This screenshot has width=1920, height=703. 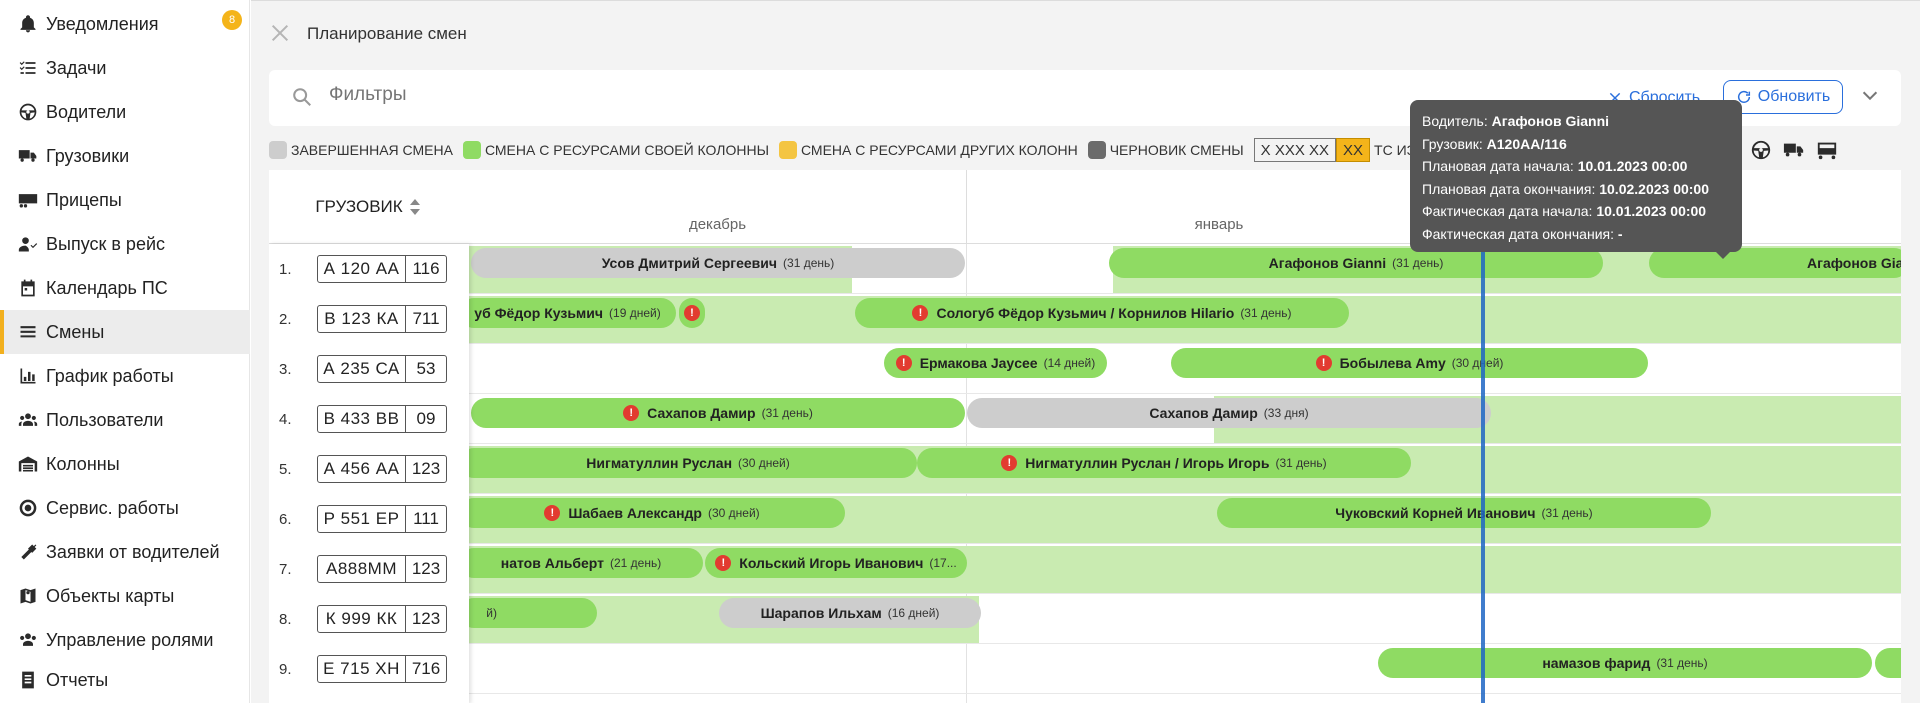 What do you see at coordinates (1409, 363) in the screenshot?
I see `shift-bar: ! Бобылева Amy (30 дней)` at bounding box center [1409, 363].